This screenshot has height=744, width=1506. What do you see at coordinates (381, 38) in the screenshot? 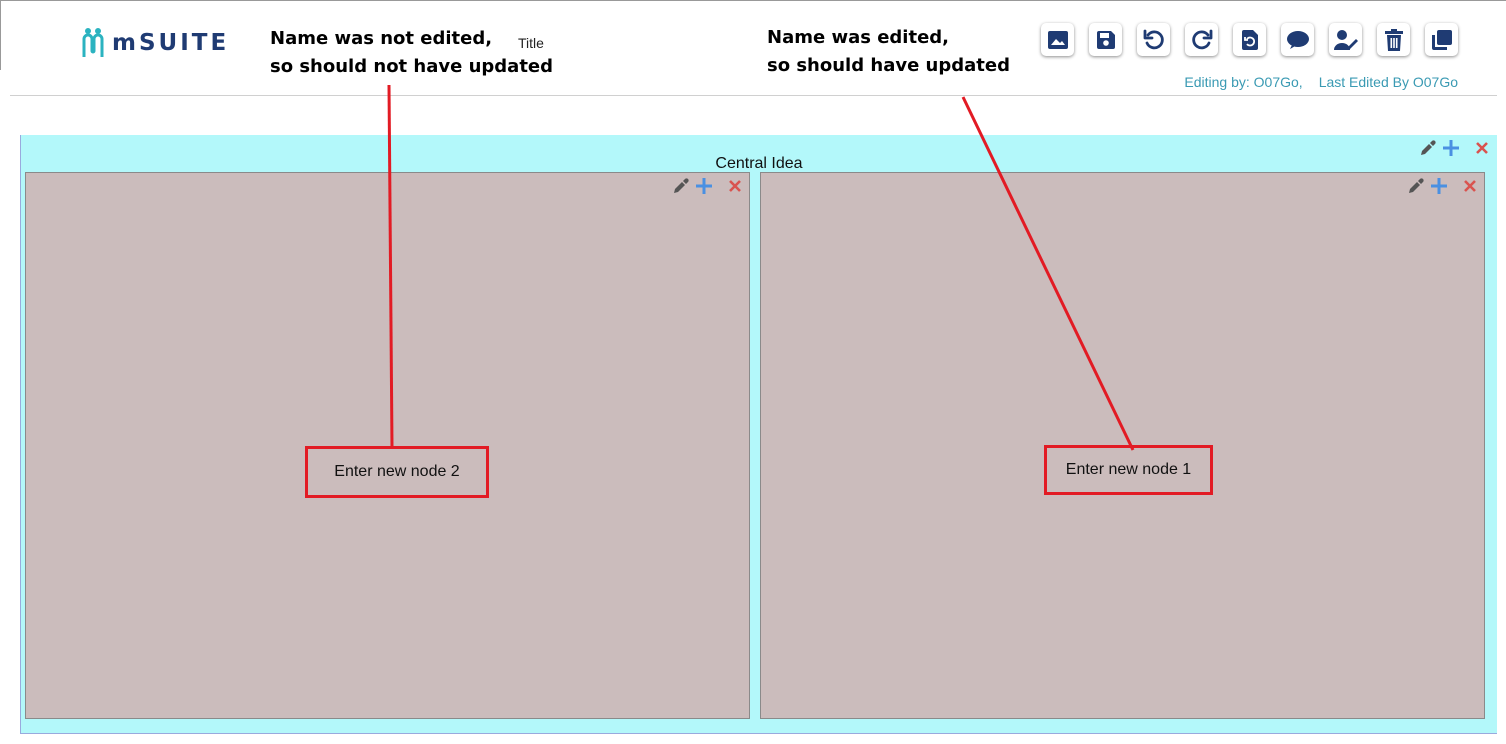
I see `annotation-left-line-1: Name was not edited,` at bounding box center [381, 38].